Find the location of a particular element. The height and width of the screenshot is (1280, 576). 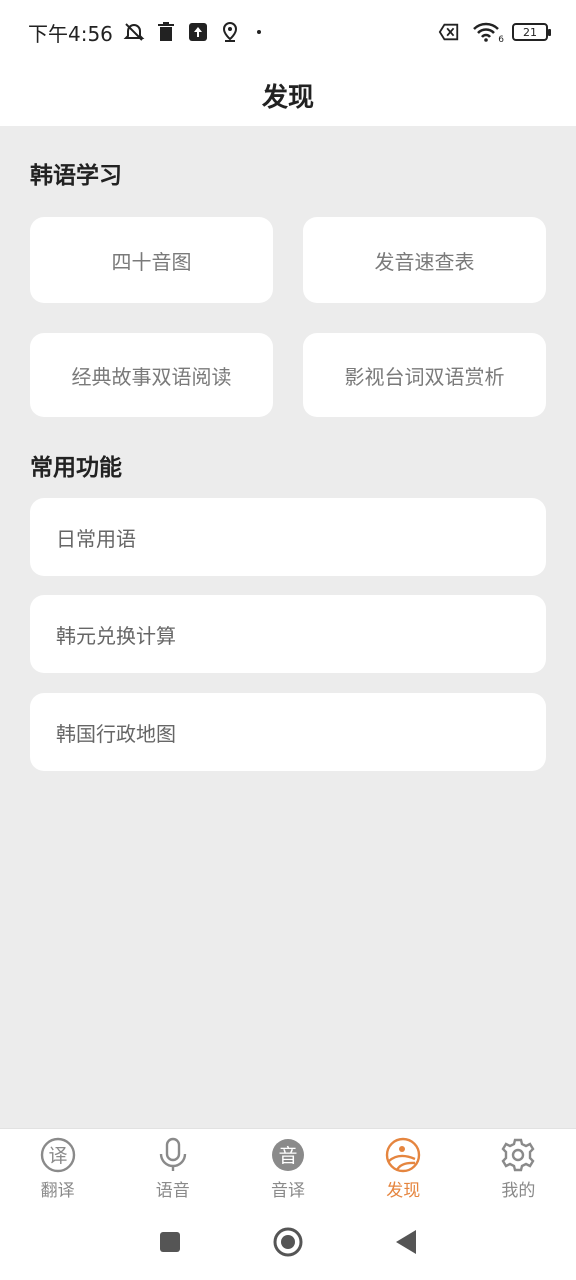

square-icon is located at coordinates (170, 1242).